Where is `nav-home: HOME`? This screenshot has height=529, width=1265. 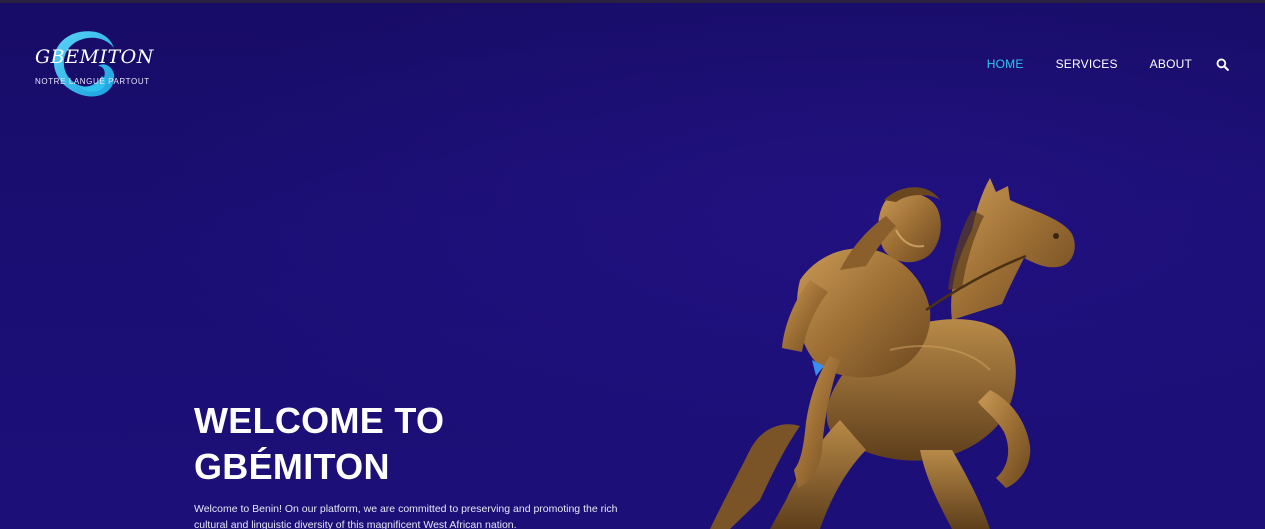 nav-home: HOME is located at coordinates (1005, 64).